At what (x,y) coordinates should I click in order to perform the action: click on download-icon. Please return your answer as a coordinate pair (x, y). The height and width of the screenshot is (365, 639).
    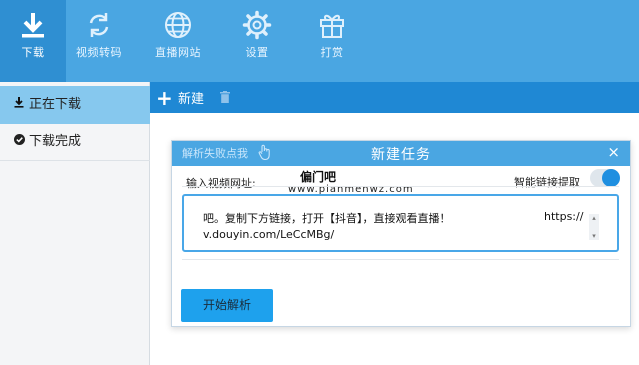
    Looking at the image, I should click on (33, 25).